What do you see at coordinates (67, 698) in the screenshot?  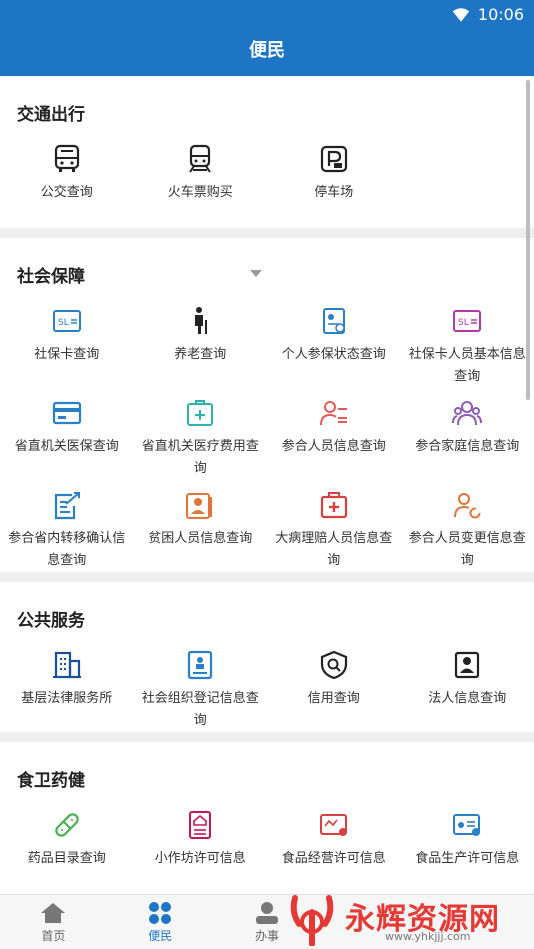 I see `grid-item-label: 基层法律服务所` at bounding box center [67, 698].